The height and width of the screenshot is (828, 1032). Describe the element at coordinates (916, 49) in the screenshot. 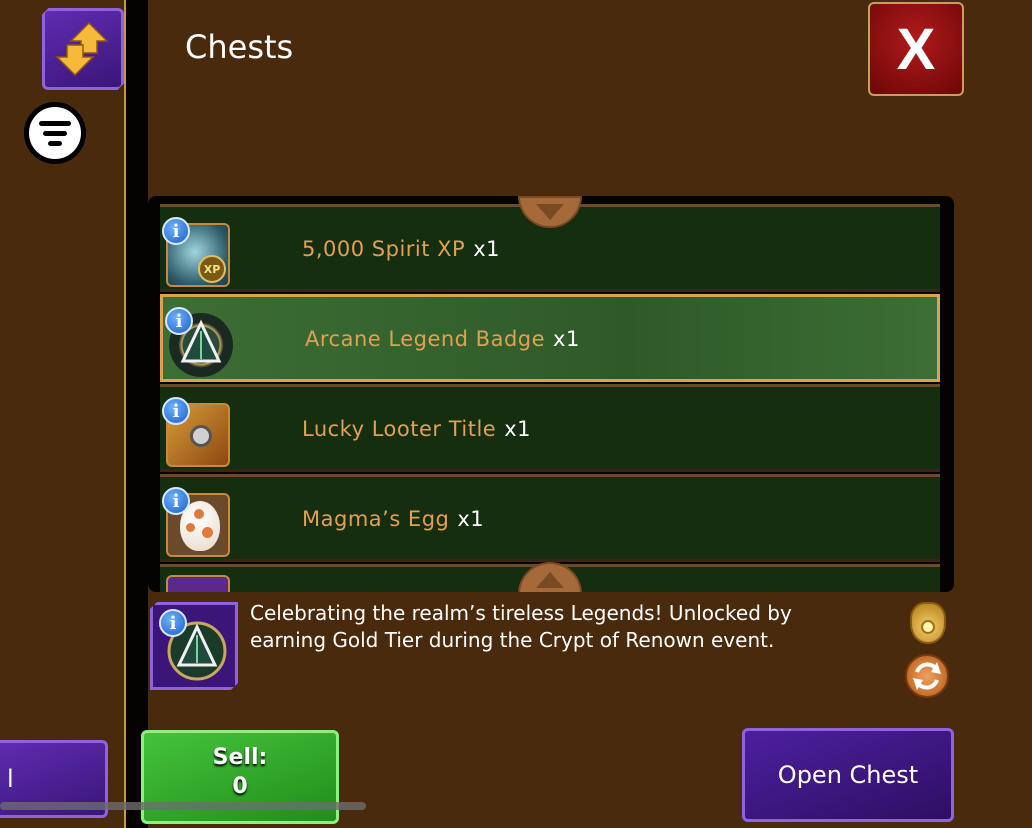

I see `close-button: X` at that location.